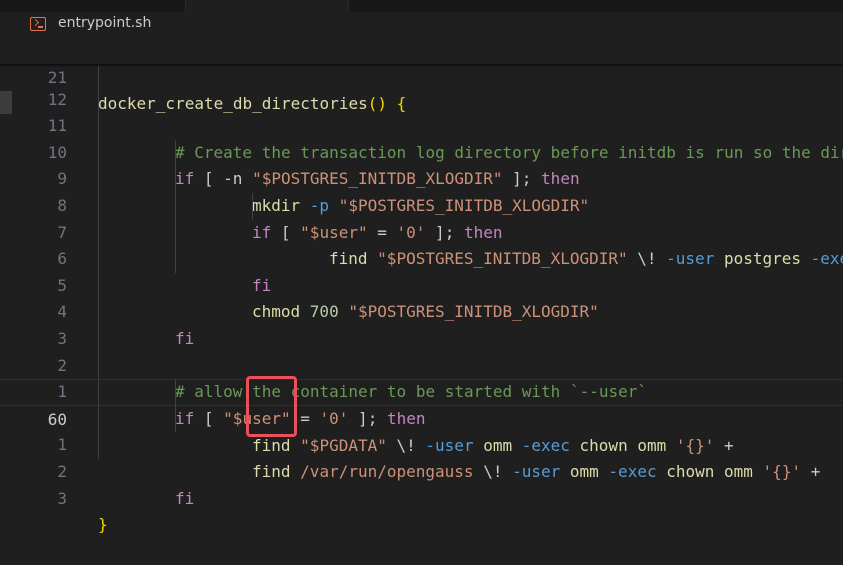 This screenshot has height=565, width=843. Describe the element at coordinates (421, 65) in the screenshot. I see `sticky-shadow` at that location.